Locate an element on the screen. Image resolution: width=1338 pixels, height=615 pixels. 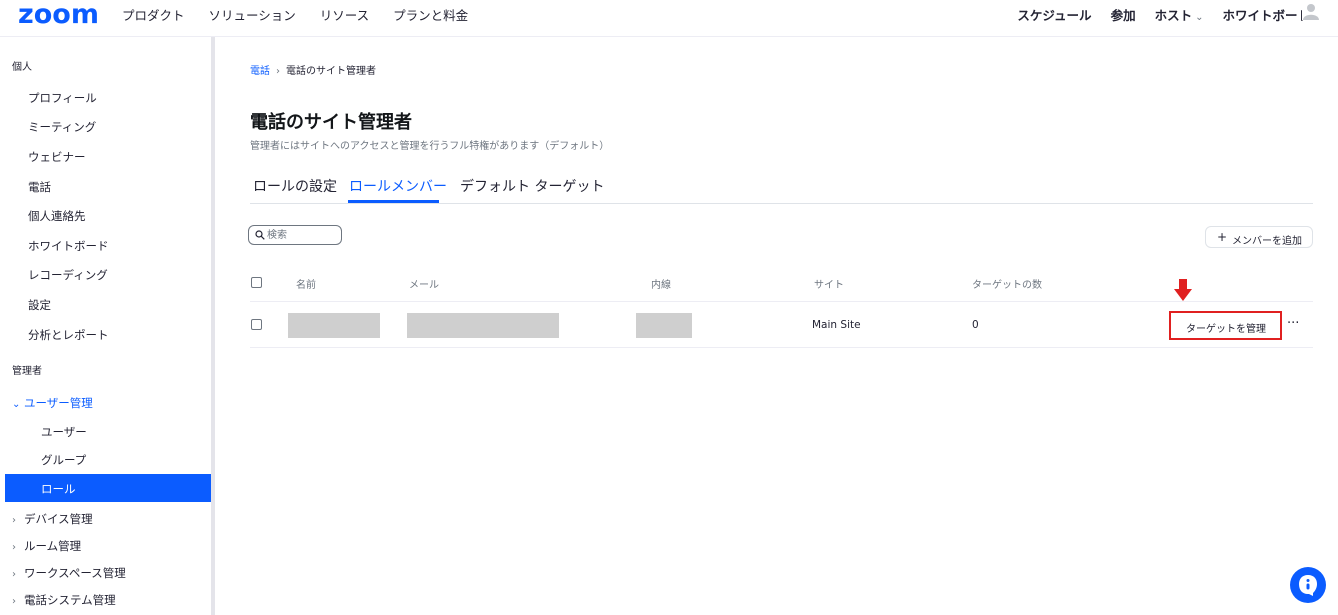
column-header-email: メール is located at coordinates (424, 283).